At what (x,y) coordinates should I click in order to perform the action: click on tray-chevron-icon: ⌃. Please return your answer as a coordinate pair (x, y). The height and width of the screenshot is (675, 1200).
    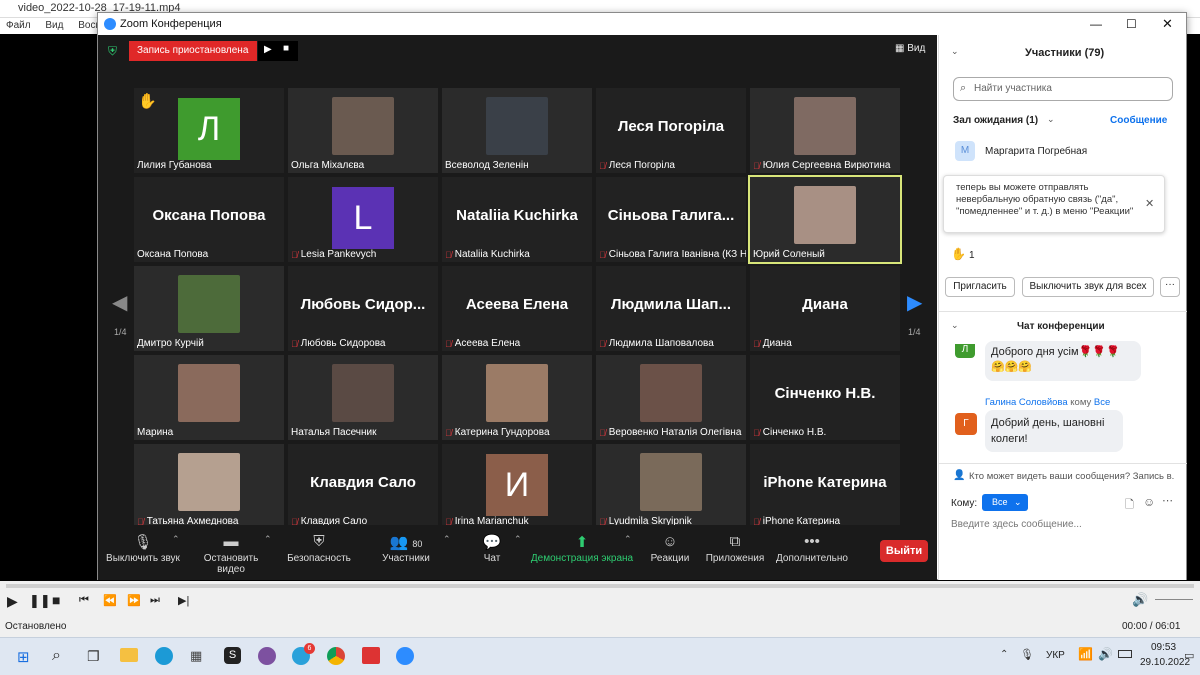
    Looking at the image, I should click on (1004, 654).